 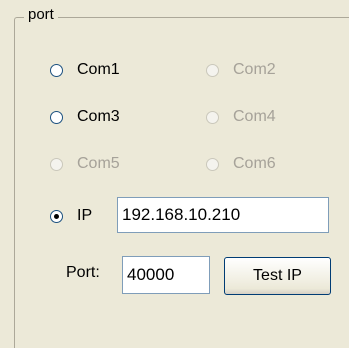 I want to click on groupbox-title: port, so click(x=41, y=15).